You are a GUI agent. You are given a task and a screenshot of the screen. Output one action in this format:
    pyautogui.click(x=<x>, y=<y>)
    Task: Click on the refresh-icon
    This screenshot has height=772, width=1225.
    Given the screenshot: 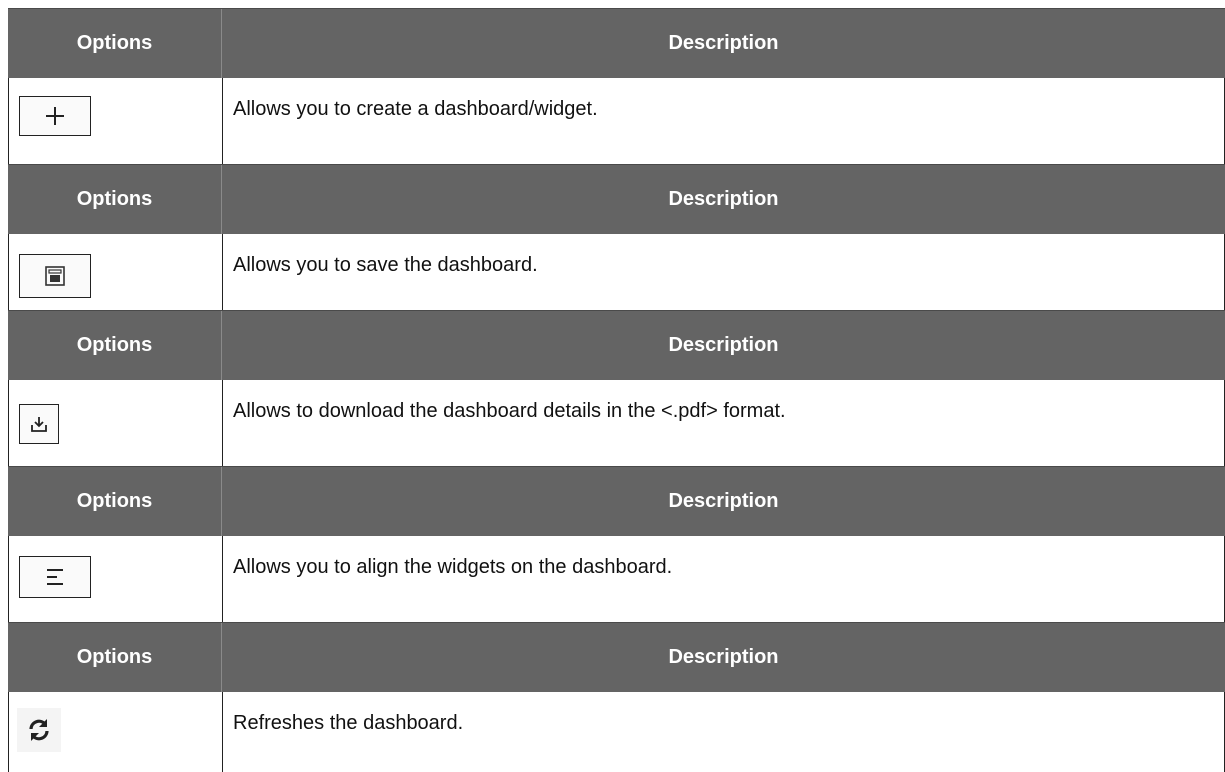 What is the action you would take?
    pyautogui.click(x=39, y=730)
    